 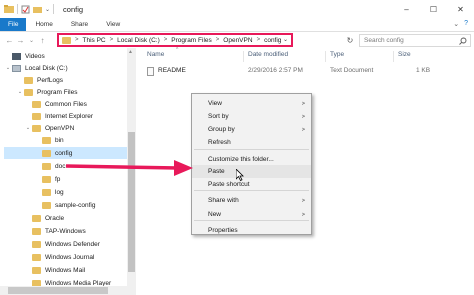 I want to click on breadcrumb-this-pc: This PC, so click(x=94, y=40).